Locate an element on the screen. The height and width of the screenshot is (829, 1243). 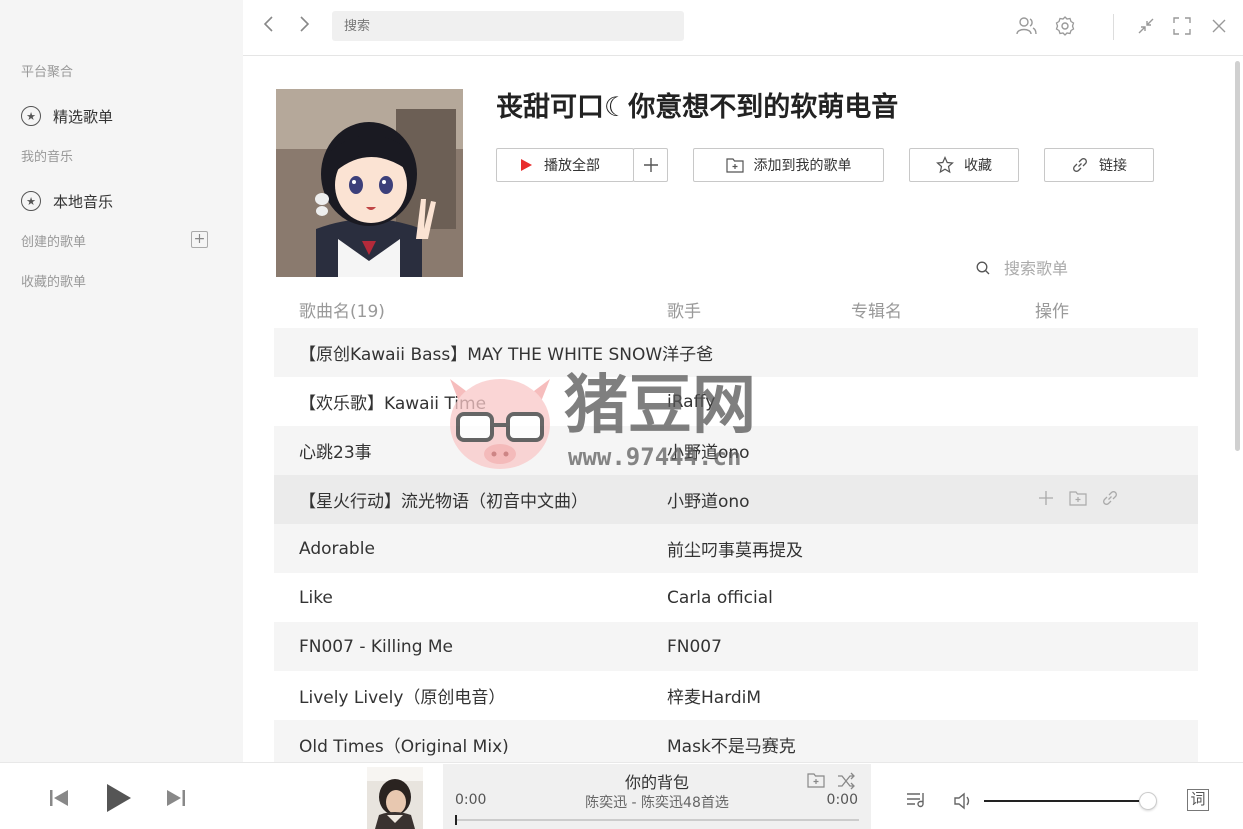
playlist-search-input is located at coordinates (1059, 268).